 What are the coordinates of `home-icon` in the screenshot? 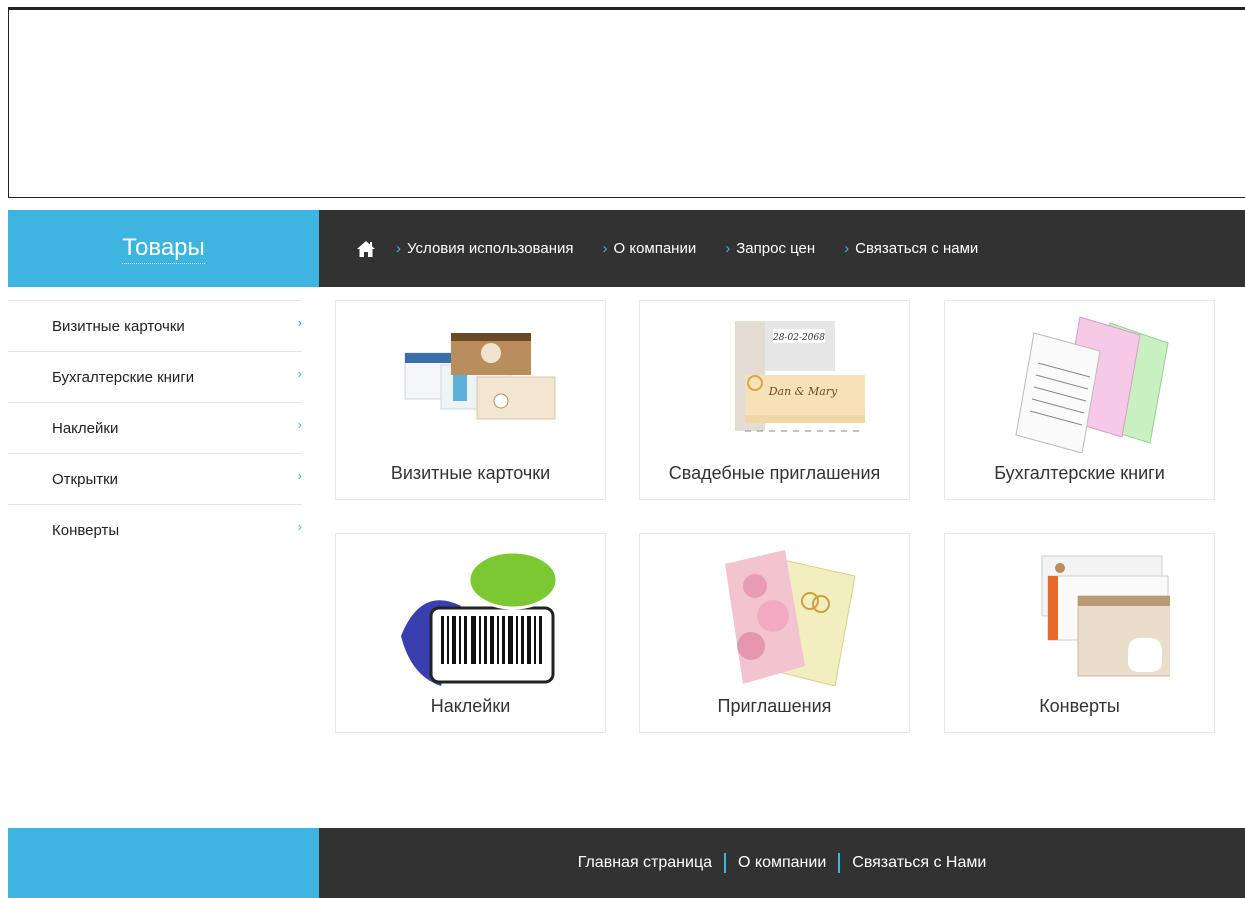 It's located at (366, 249).